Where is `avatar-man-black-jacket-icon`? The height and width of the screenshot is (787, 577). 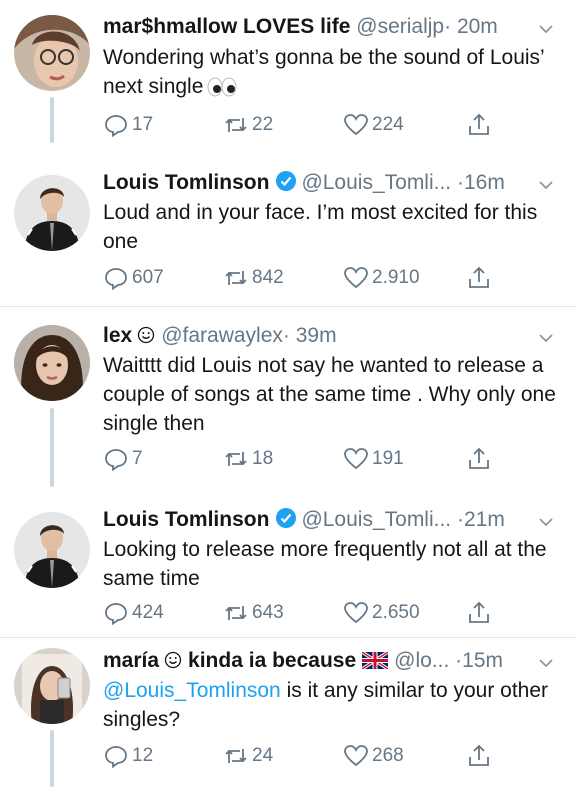 avatar-man-black-jacket-icon is located at coordinates (52, 550).